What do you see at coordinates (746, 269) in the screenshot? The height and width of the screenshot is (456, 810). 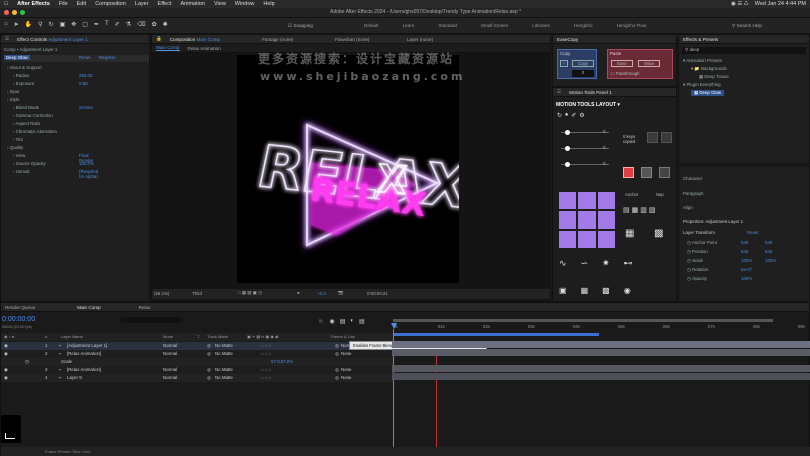 I see `transform-value-1: 0x+0°` at bounding box center [746, 269].